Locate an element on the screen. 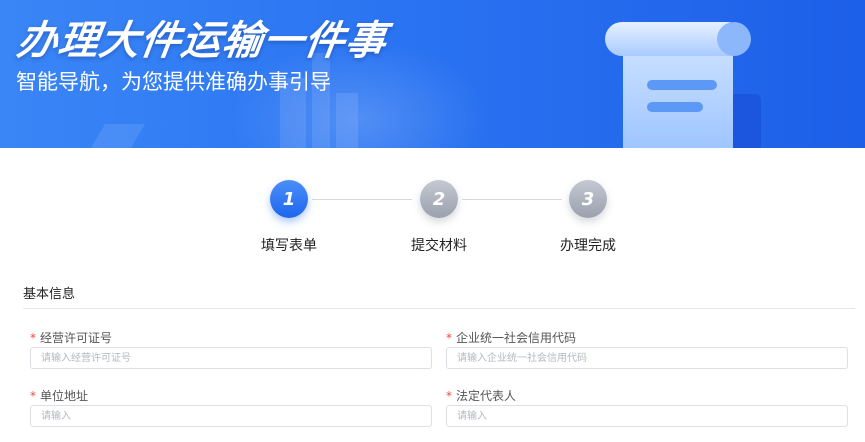 Image resolution: width=865 pixels, height=442 pixels. field-label-legal-representative: * 法定代表人 is located at coordinates (481, 395).